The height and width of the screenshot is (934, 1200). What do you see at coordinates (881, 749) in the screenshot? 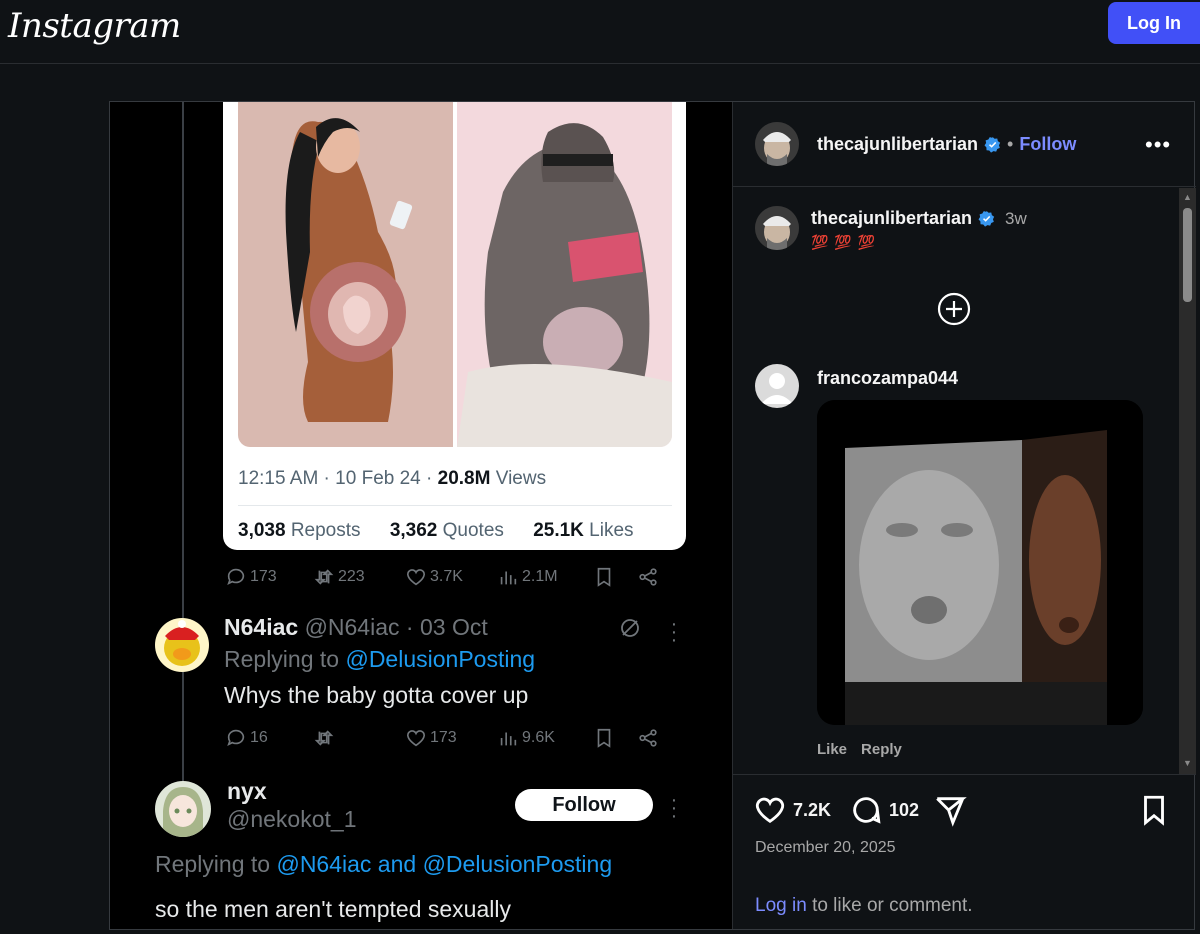
I see `comment-reply-button: Reply` at bounding box center [881, 749].